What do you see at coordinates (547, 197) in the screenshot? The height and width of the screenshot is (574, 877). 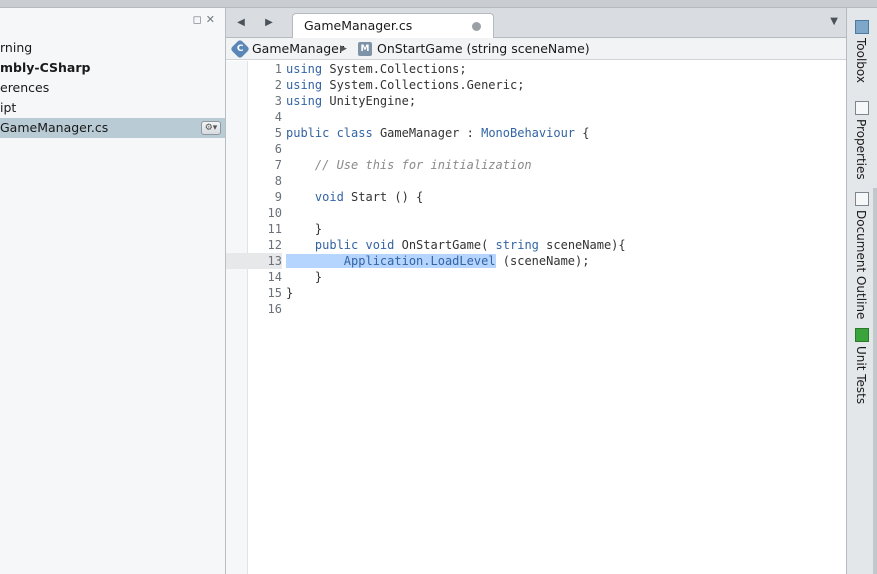 I see `code-line: 9 void Start () {` at bounding box center [547, 197].